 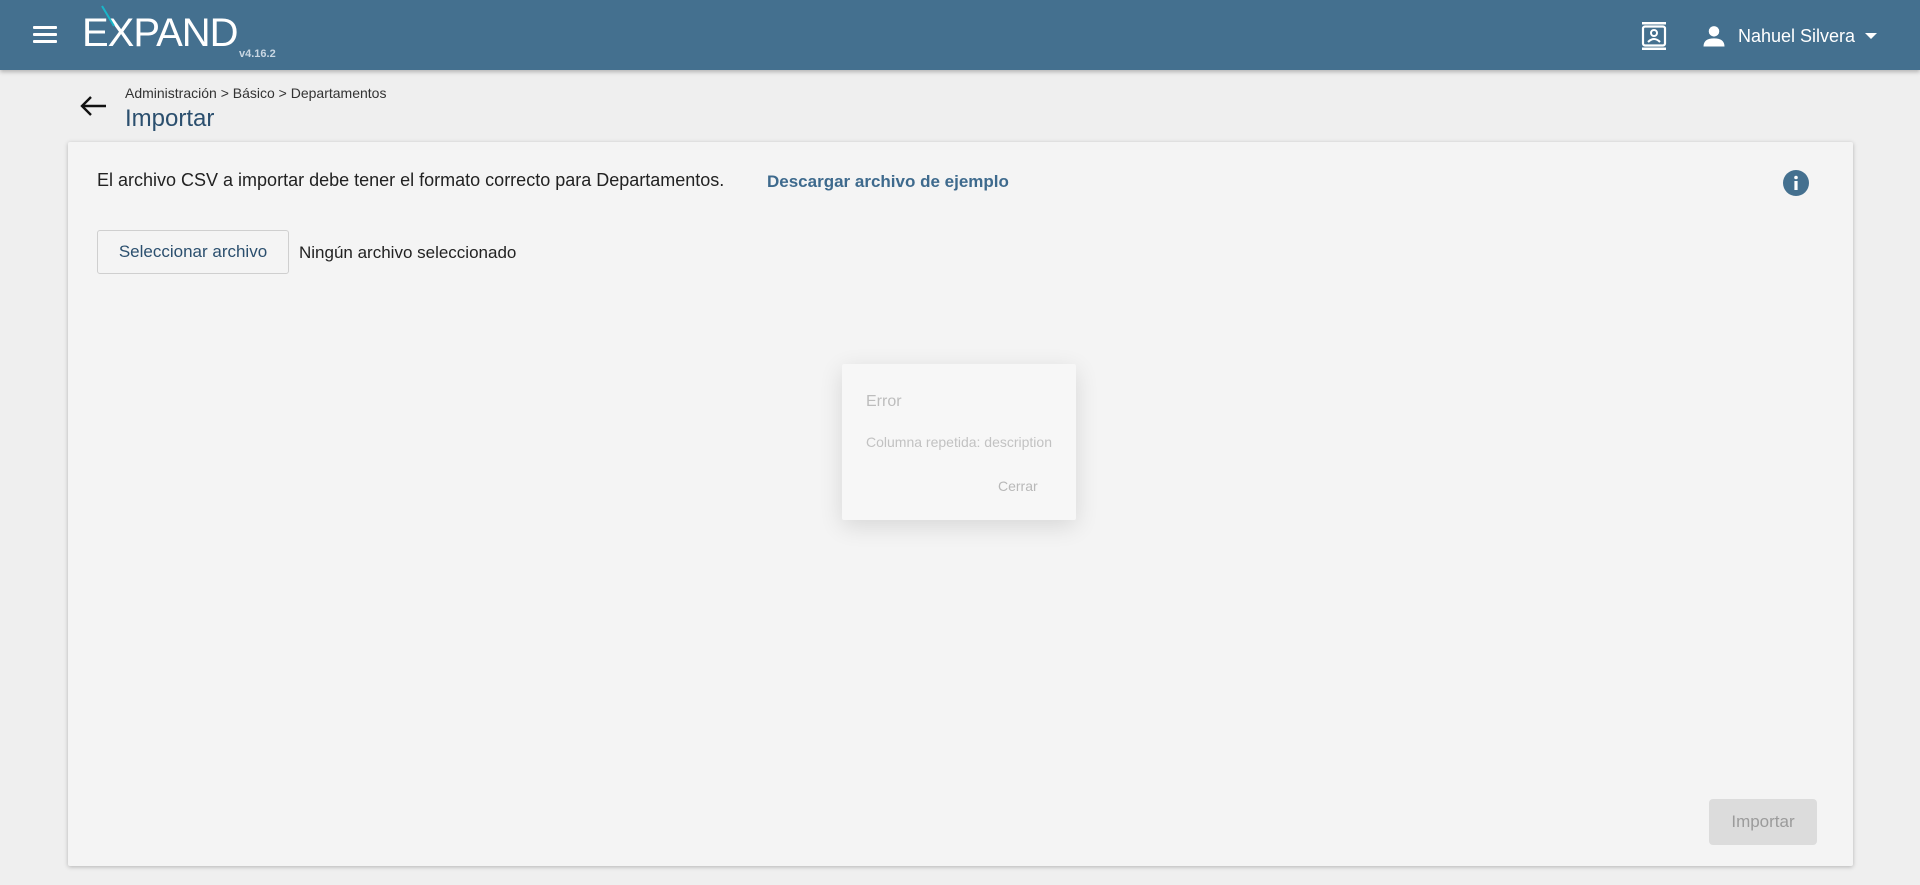 I want to click on user-menu: Nahuel Silvera, so click(x=1789, y=36).